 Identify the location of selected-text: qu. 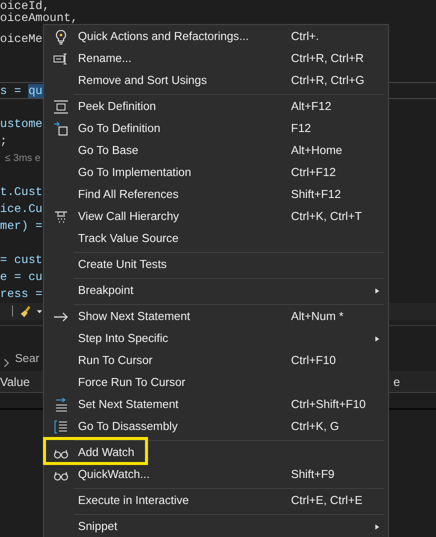
(35, 91).